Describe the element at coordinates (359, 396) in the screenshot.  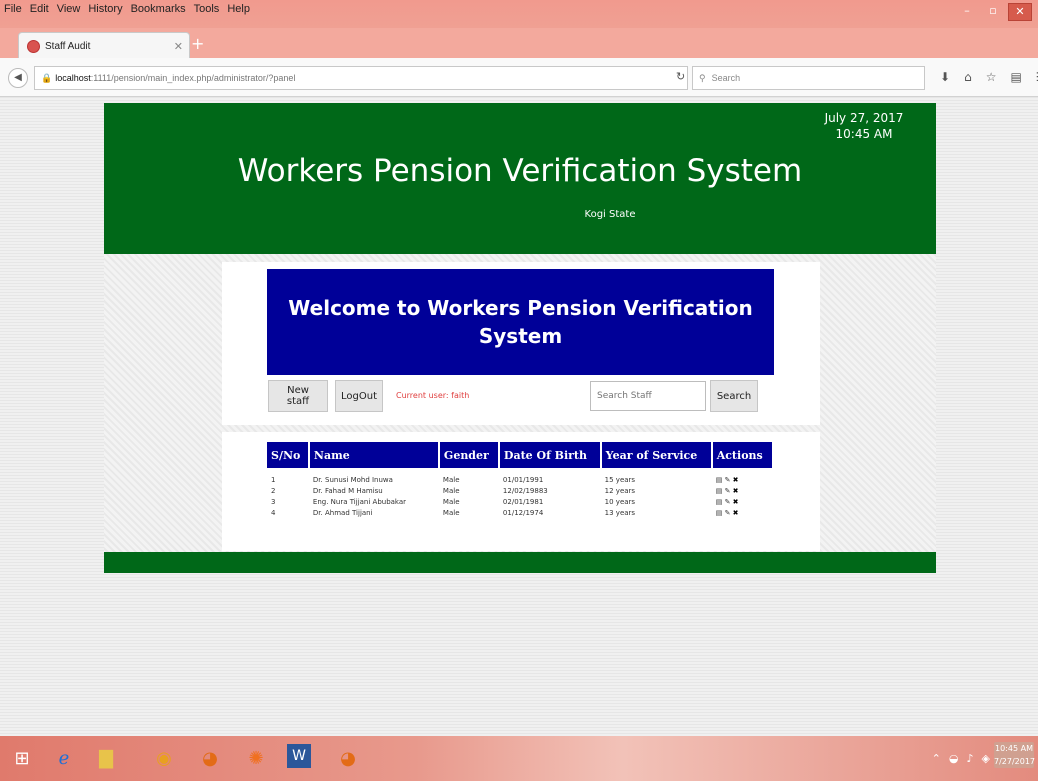
I see `logout-button: LogOut` at that location.